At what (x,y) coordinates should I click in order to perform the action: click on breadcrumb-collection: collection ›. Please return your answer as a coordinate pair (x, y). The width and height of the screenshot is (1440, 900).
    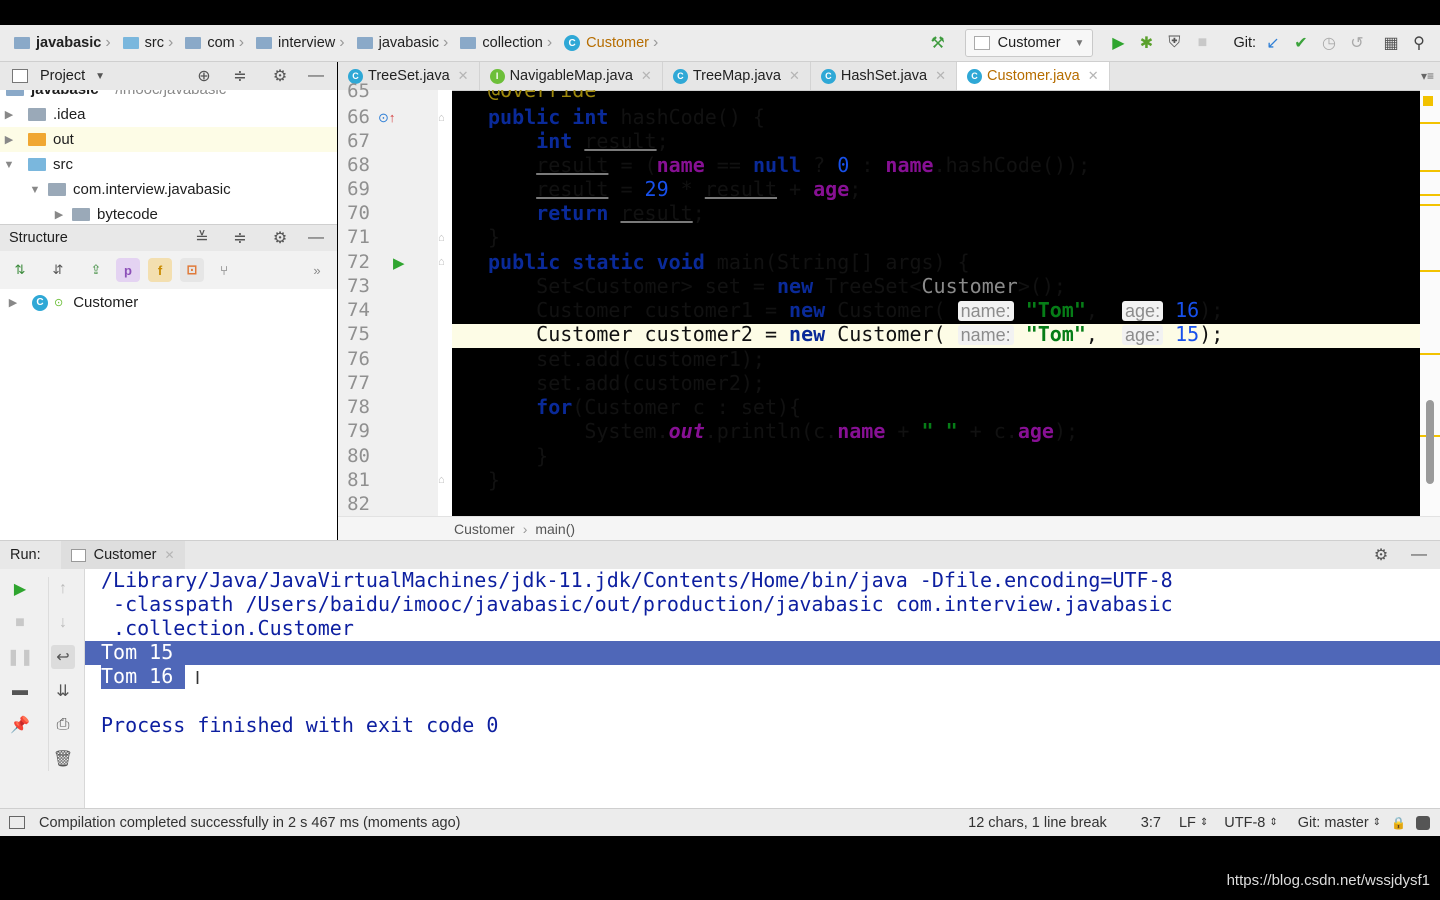
    Looking at the image, I should click on (508, 43).